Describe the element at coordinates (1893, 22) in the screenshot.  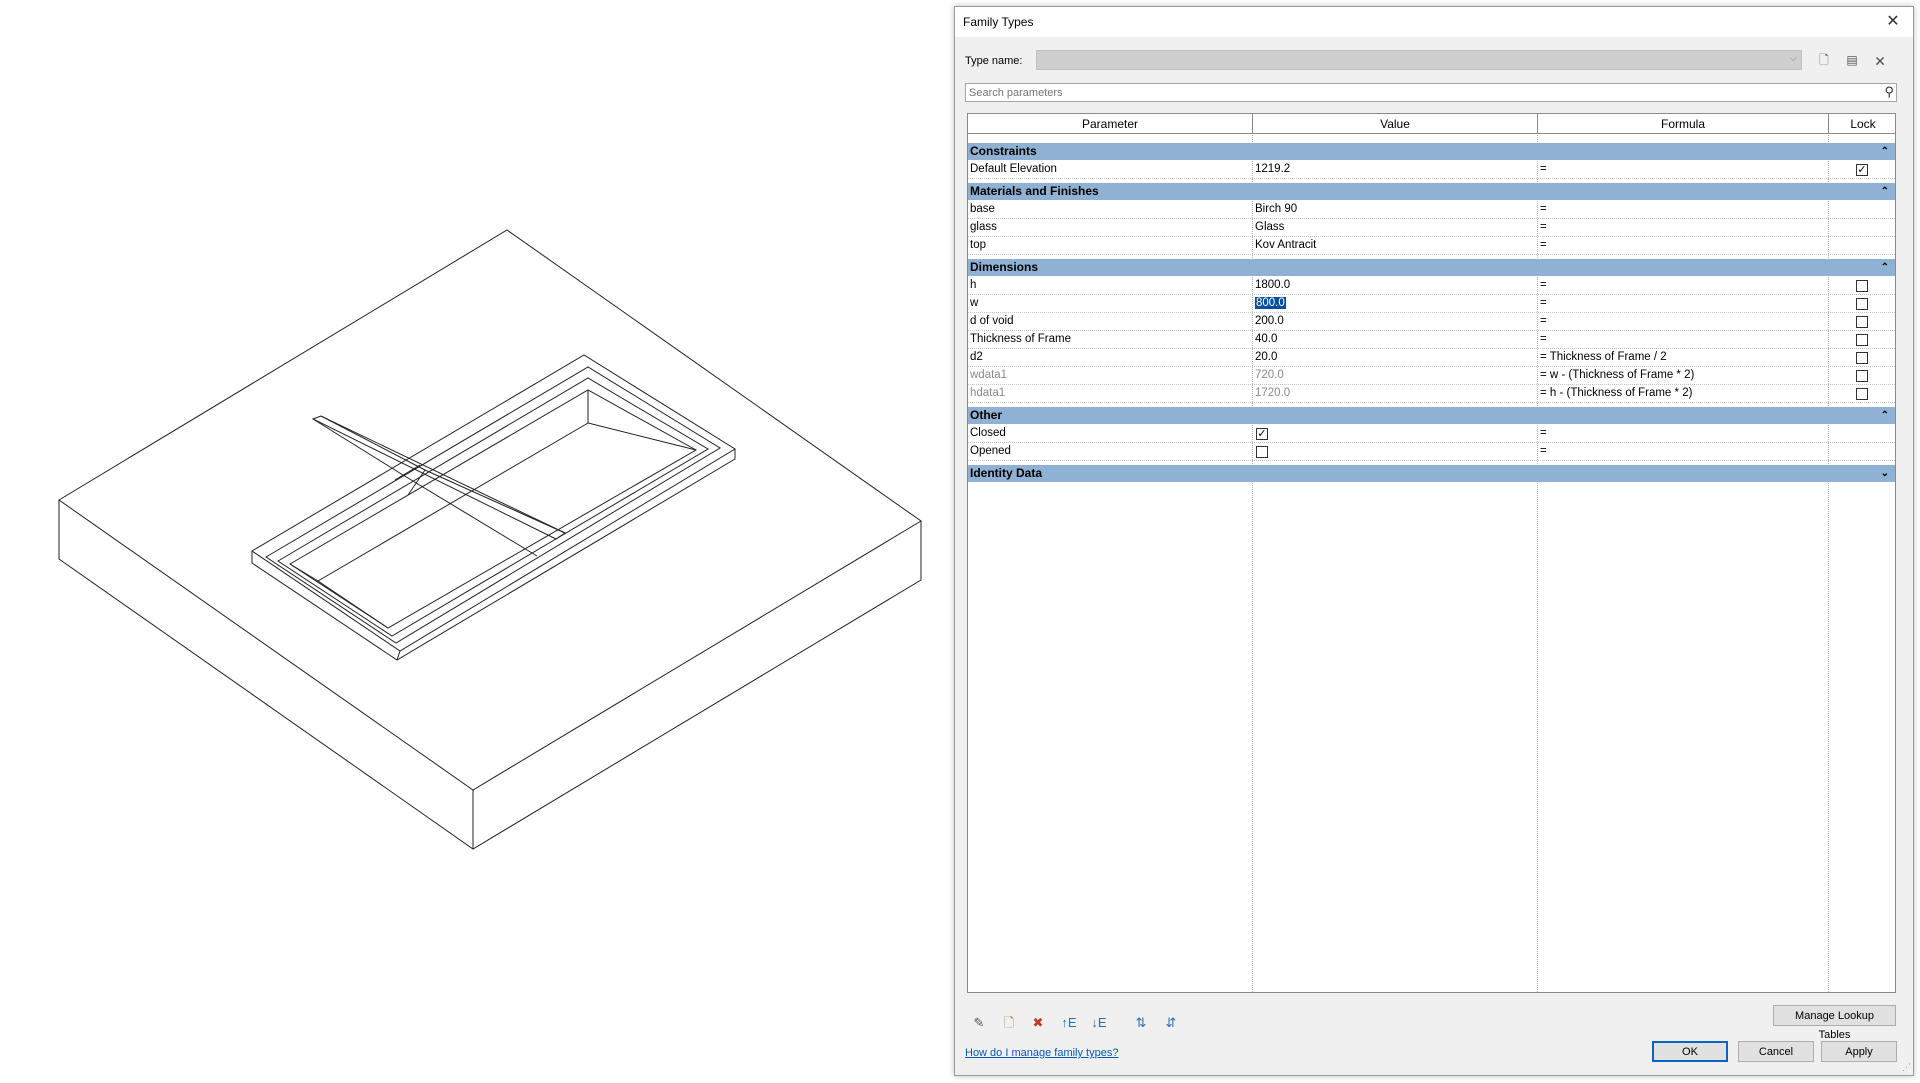
I see `close-icon: ✕` at that location.